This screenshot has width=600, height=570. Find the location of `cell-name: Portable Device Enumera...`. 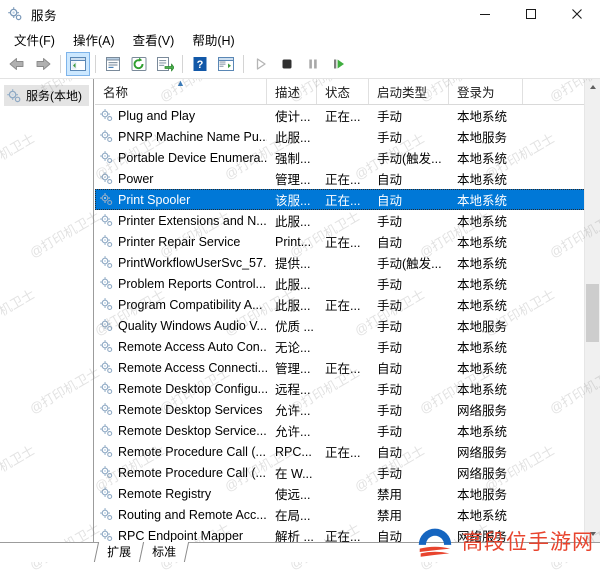

cell-name: Portable Device Enumera... is located at coordinates (181, 157).